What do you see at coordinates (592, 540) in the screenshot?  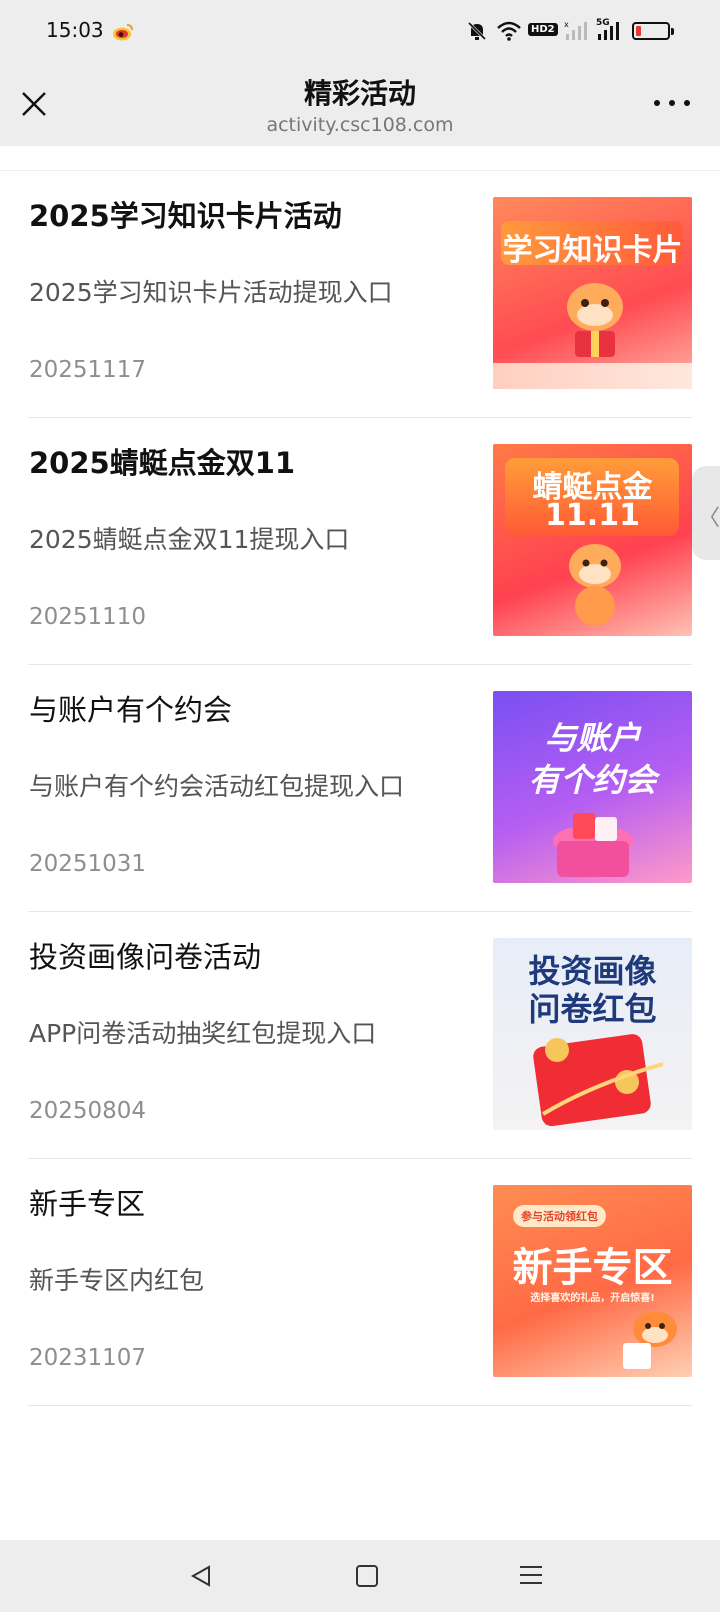 I see `activity-thumbnail: 蜻蜓点金 11.11` at bounding box center [592, 540].